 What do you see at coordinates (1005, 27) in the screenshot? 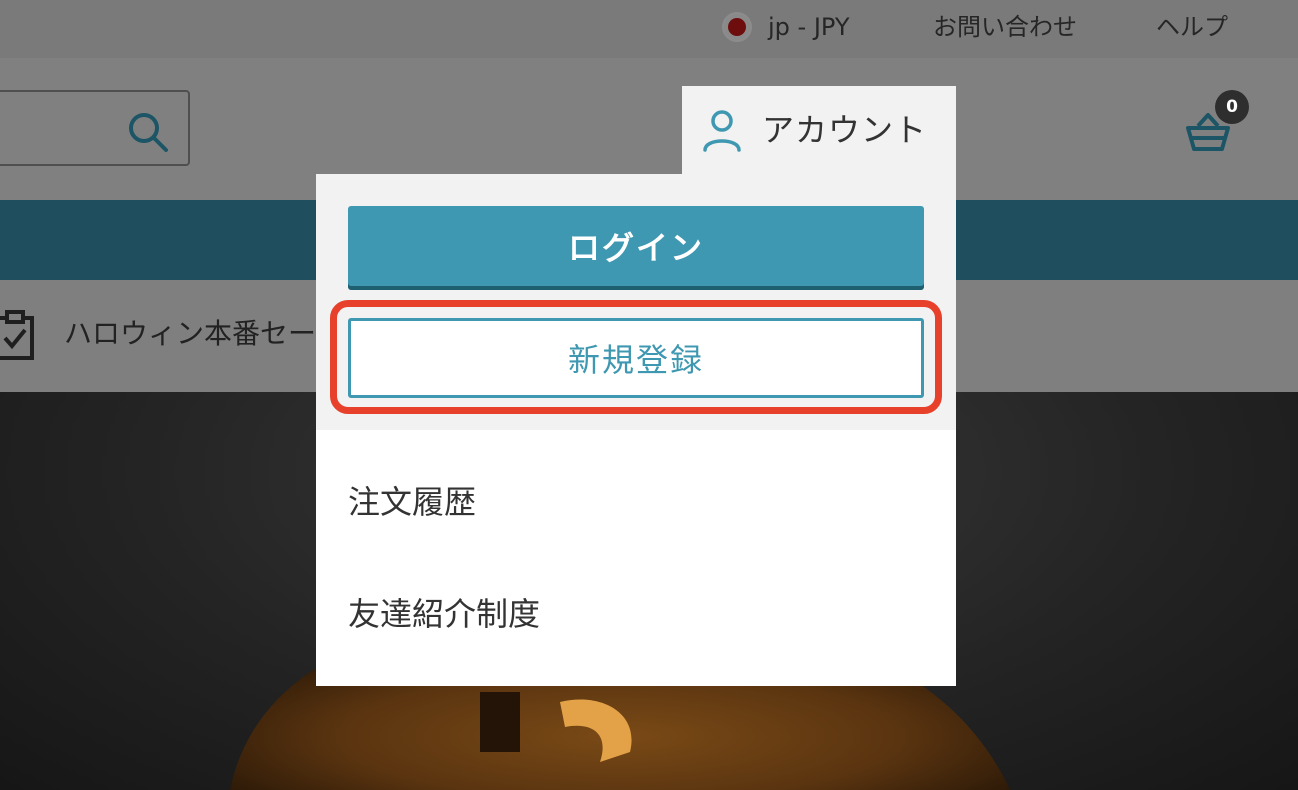
I see `contact-link: お問い合わせ` at bounding box center [1005, 27].